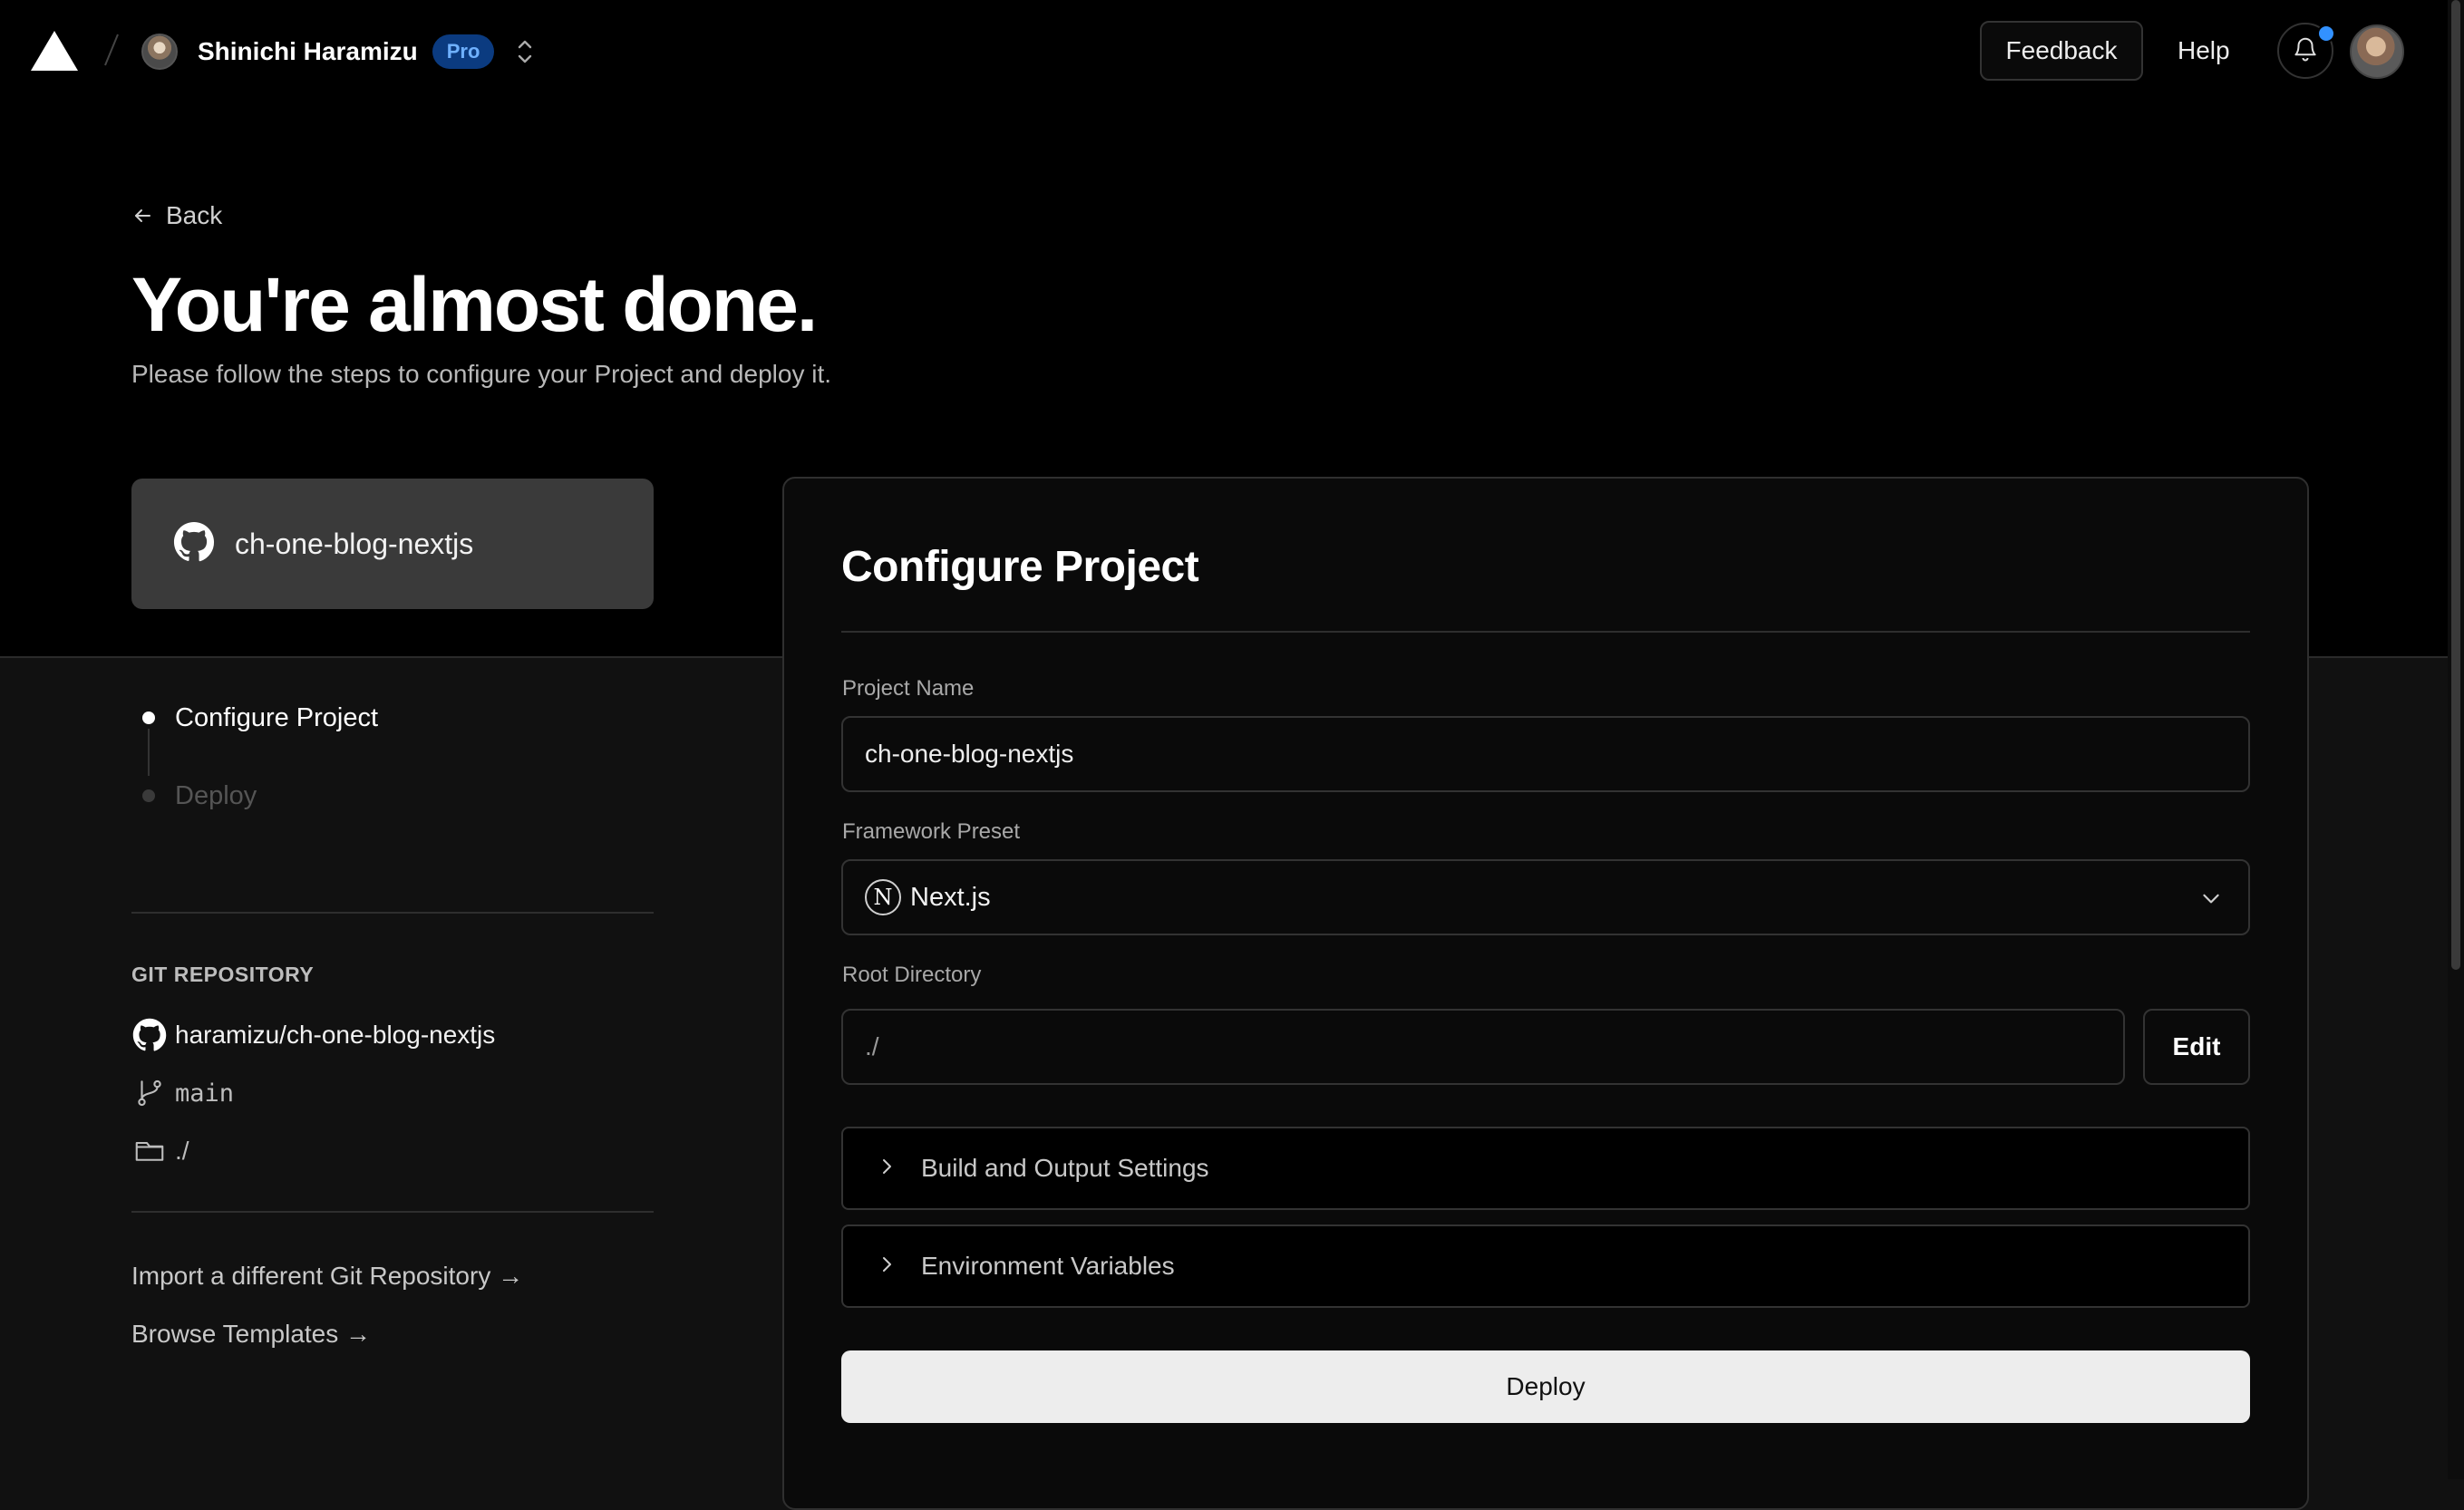  Describe the element at coordinates (205, 1093) in the screenshot. I see `git-branch-name: main` at that location.